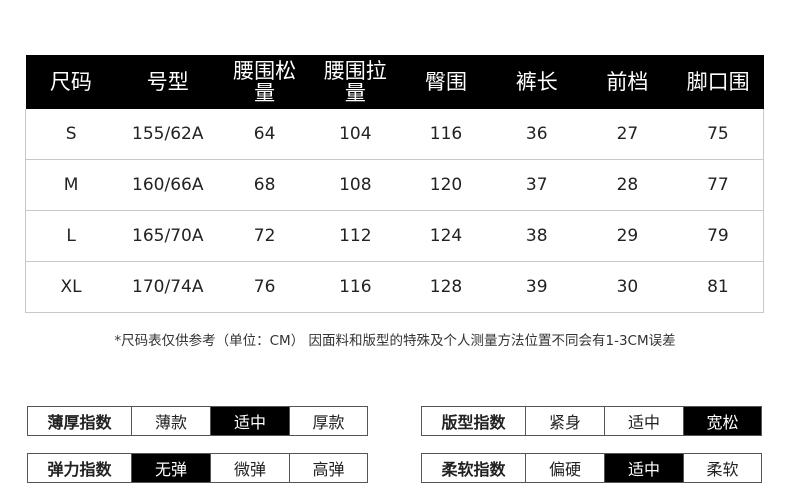  I want to click on header-hip: 臀围, so click(446, 82).